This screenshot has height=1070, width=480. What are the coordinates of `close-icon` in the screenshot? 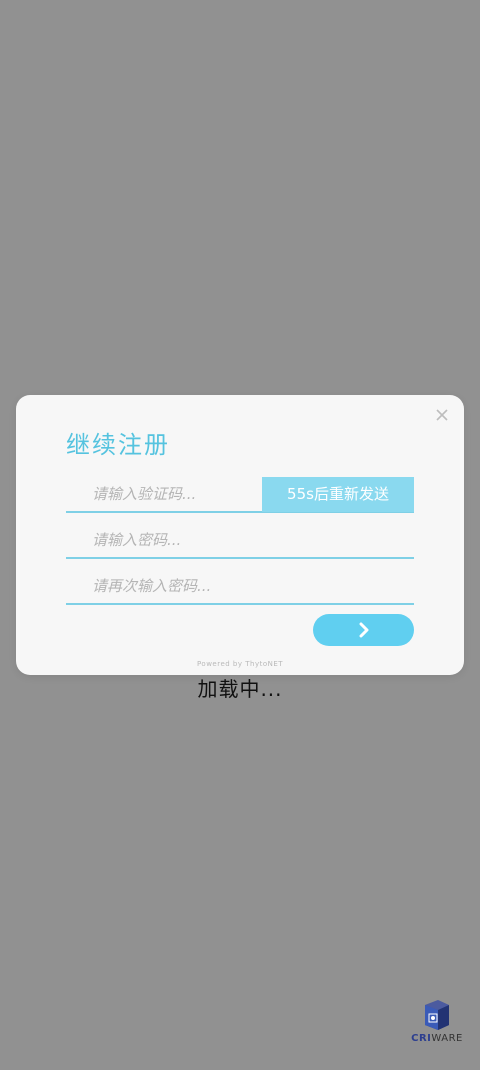 It's located at (442, 415).